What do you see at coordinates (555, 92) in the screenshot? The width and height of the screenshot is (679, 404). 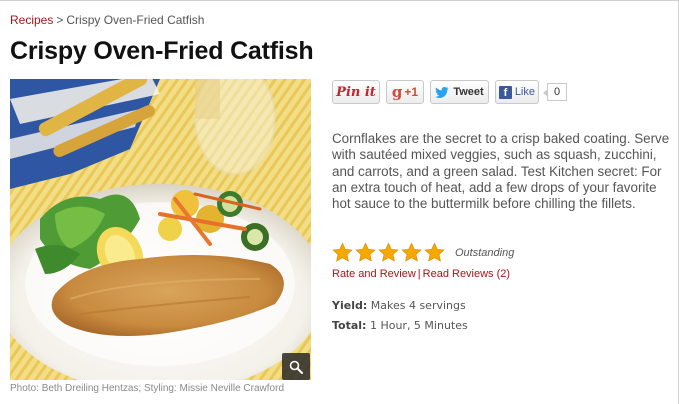 I see `like-count: 0` at bounding box center [555, 92].